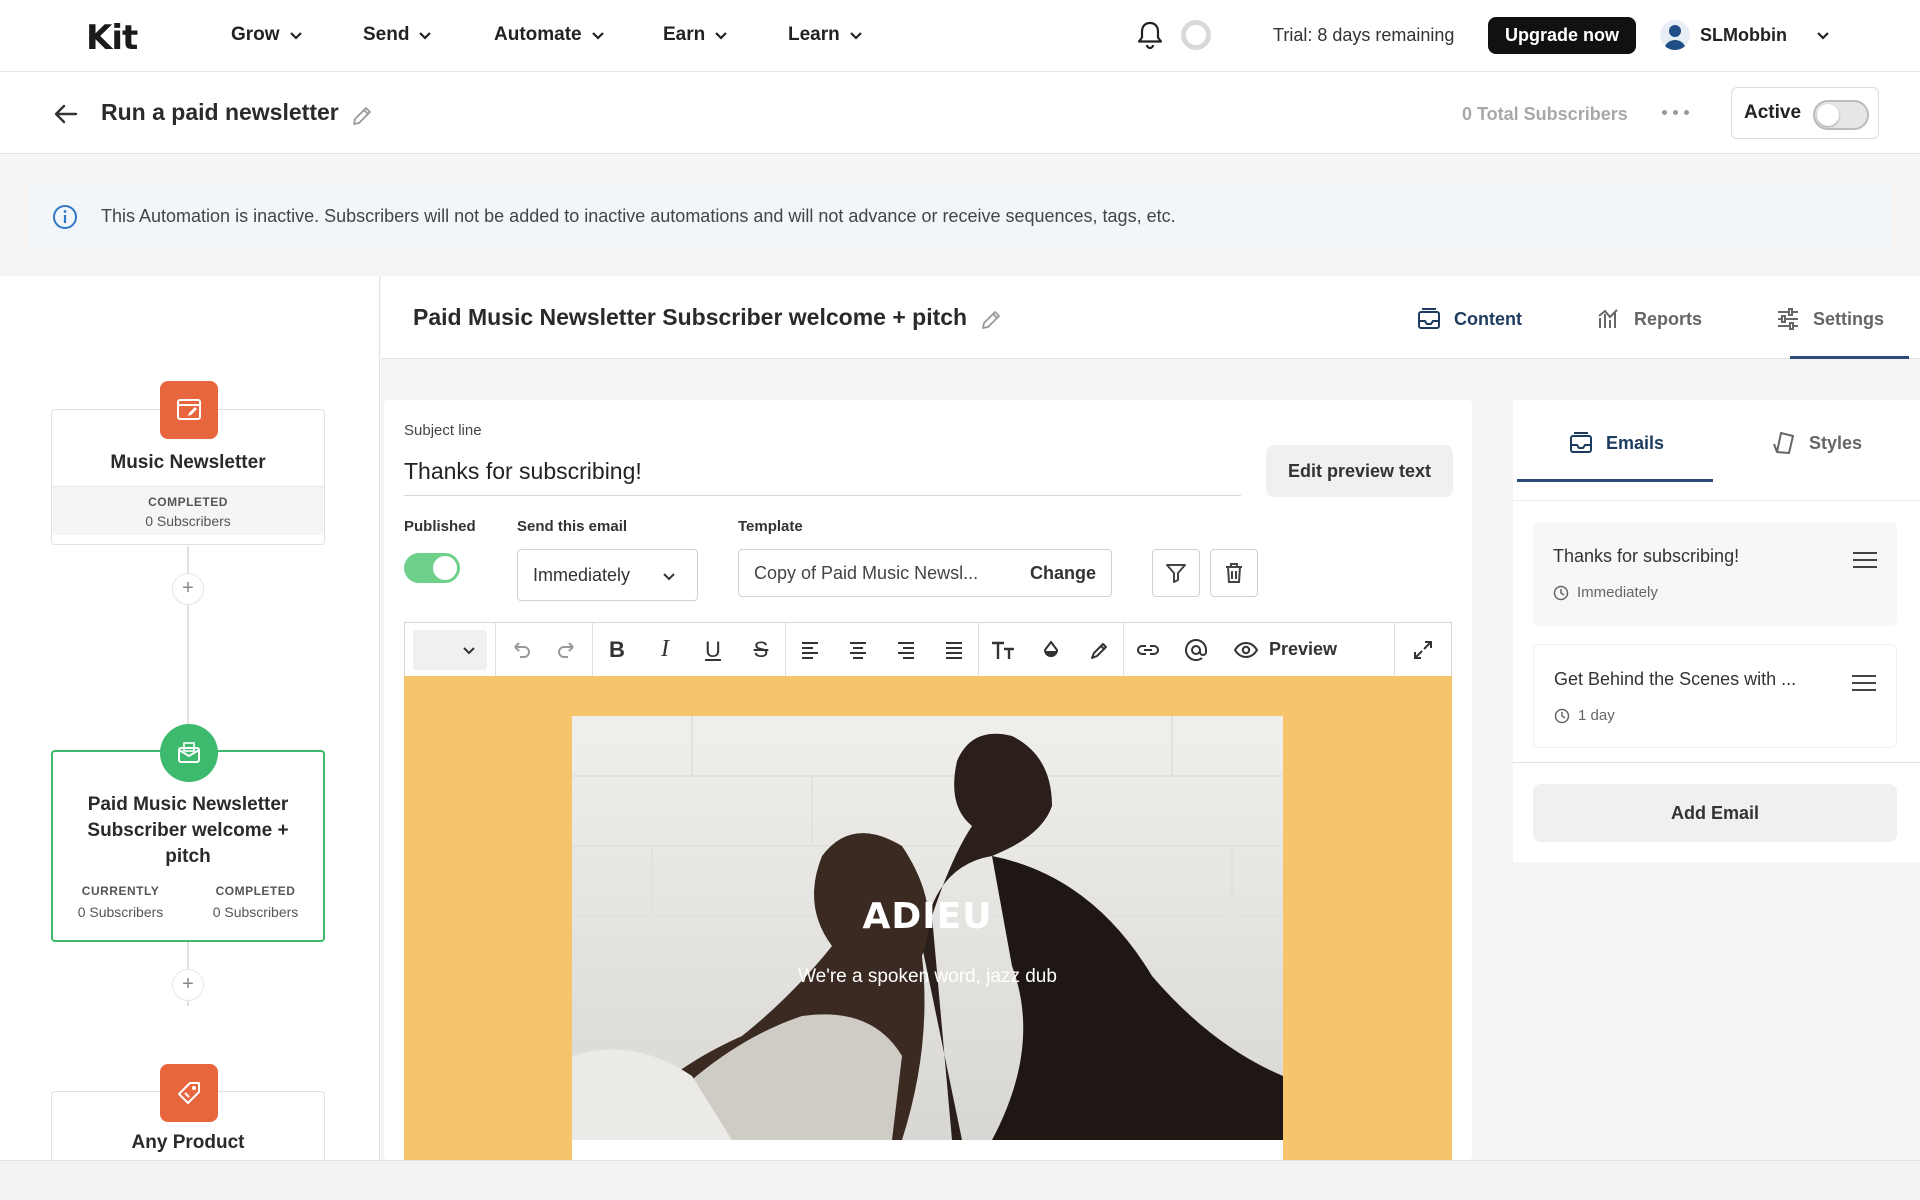 The width and height of the screenshot is (1920, 1200). What do you see at coordinates (822, 472) in the screenshot?
I see `subject-input` at bounding box center [822, 472].